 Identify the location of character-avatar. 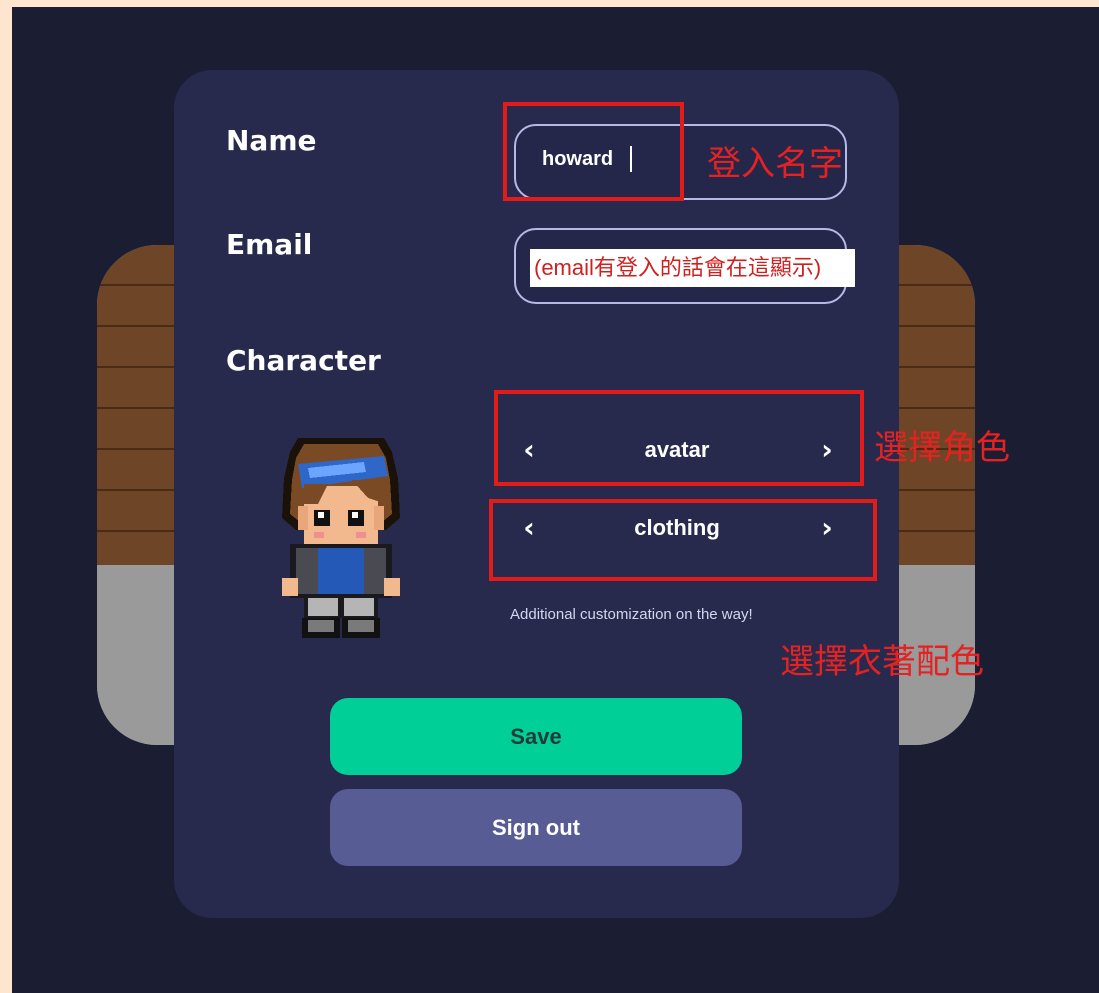
(341, 538).